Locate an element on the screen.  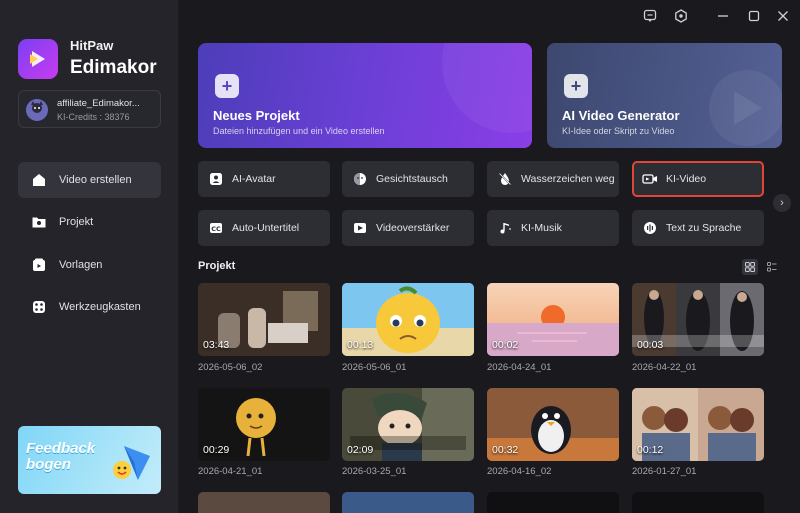
avatar is located at coordinates (37, 110).